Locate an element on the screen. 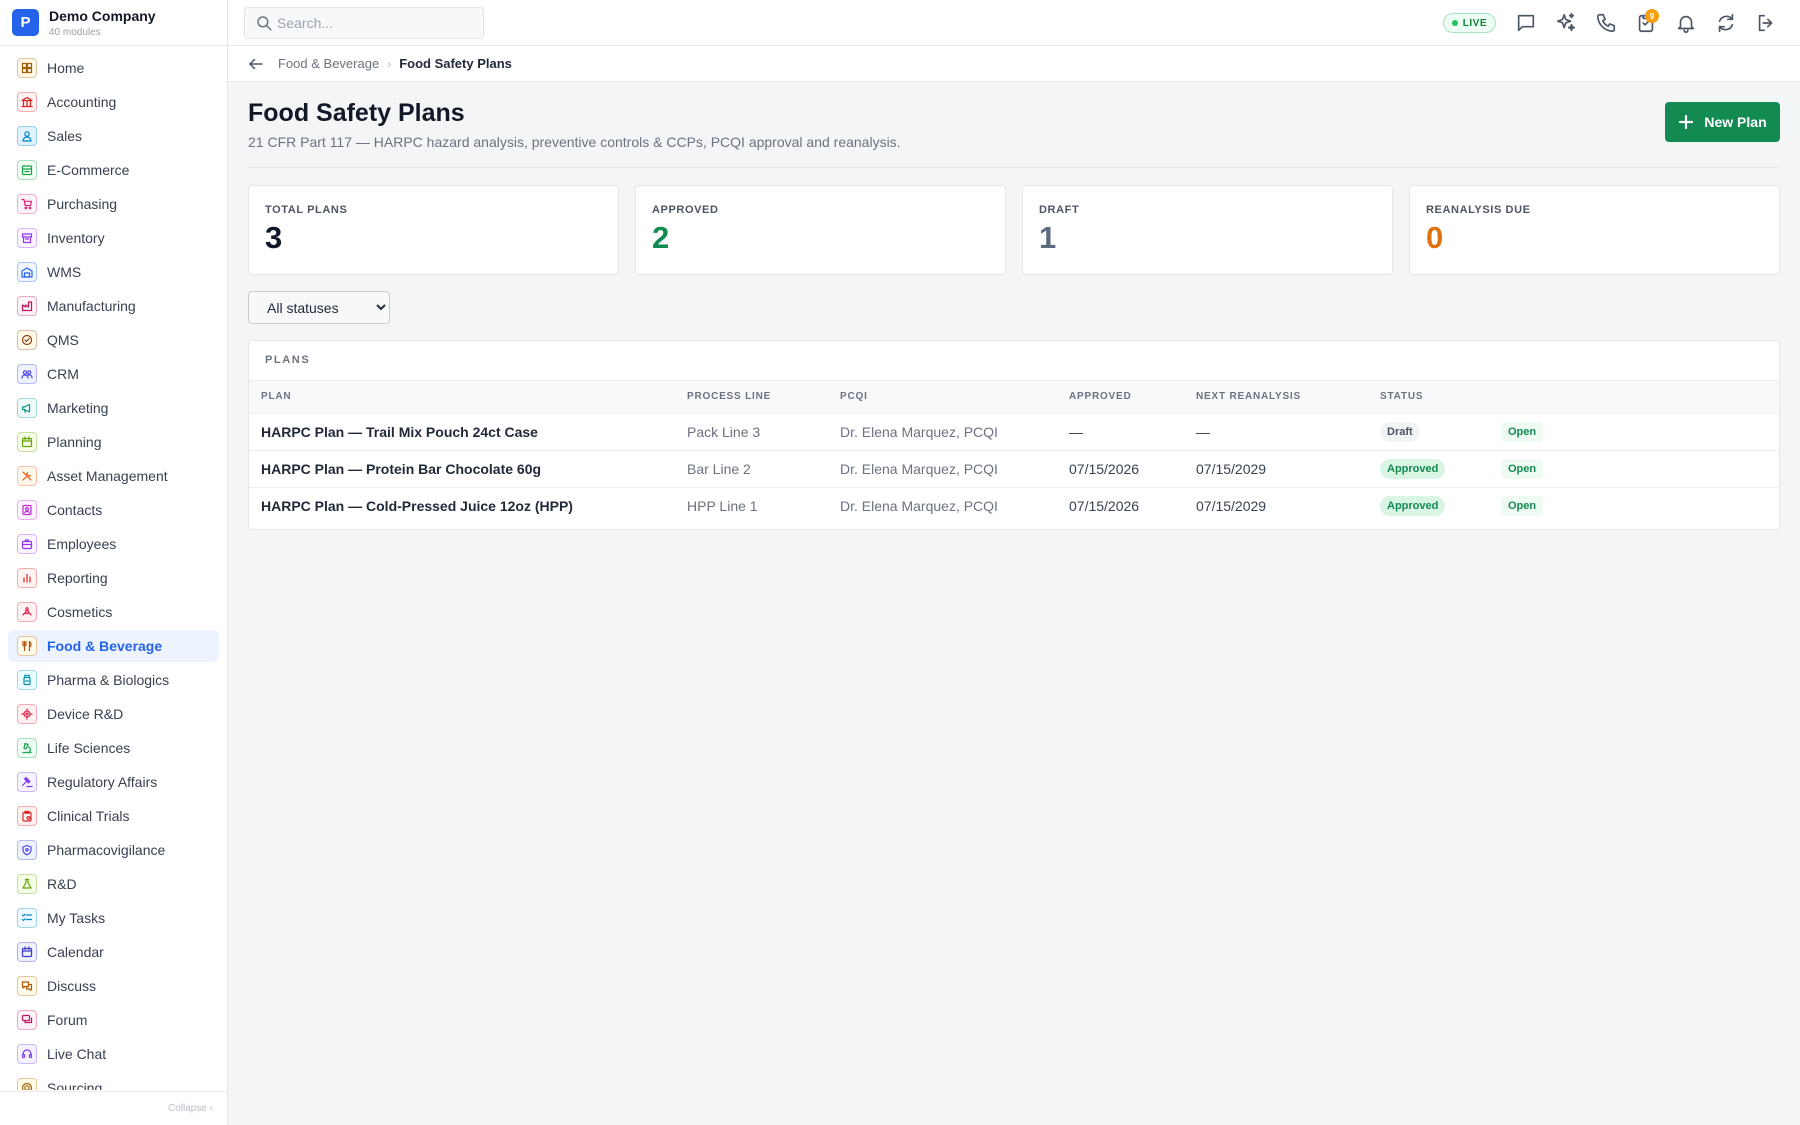 Image resolution: width=1800 pixels, height=1125 pixels. sidebar-item-label: R&D is located at coordinates (62, 884).